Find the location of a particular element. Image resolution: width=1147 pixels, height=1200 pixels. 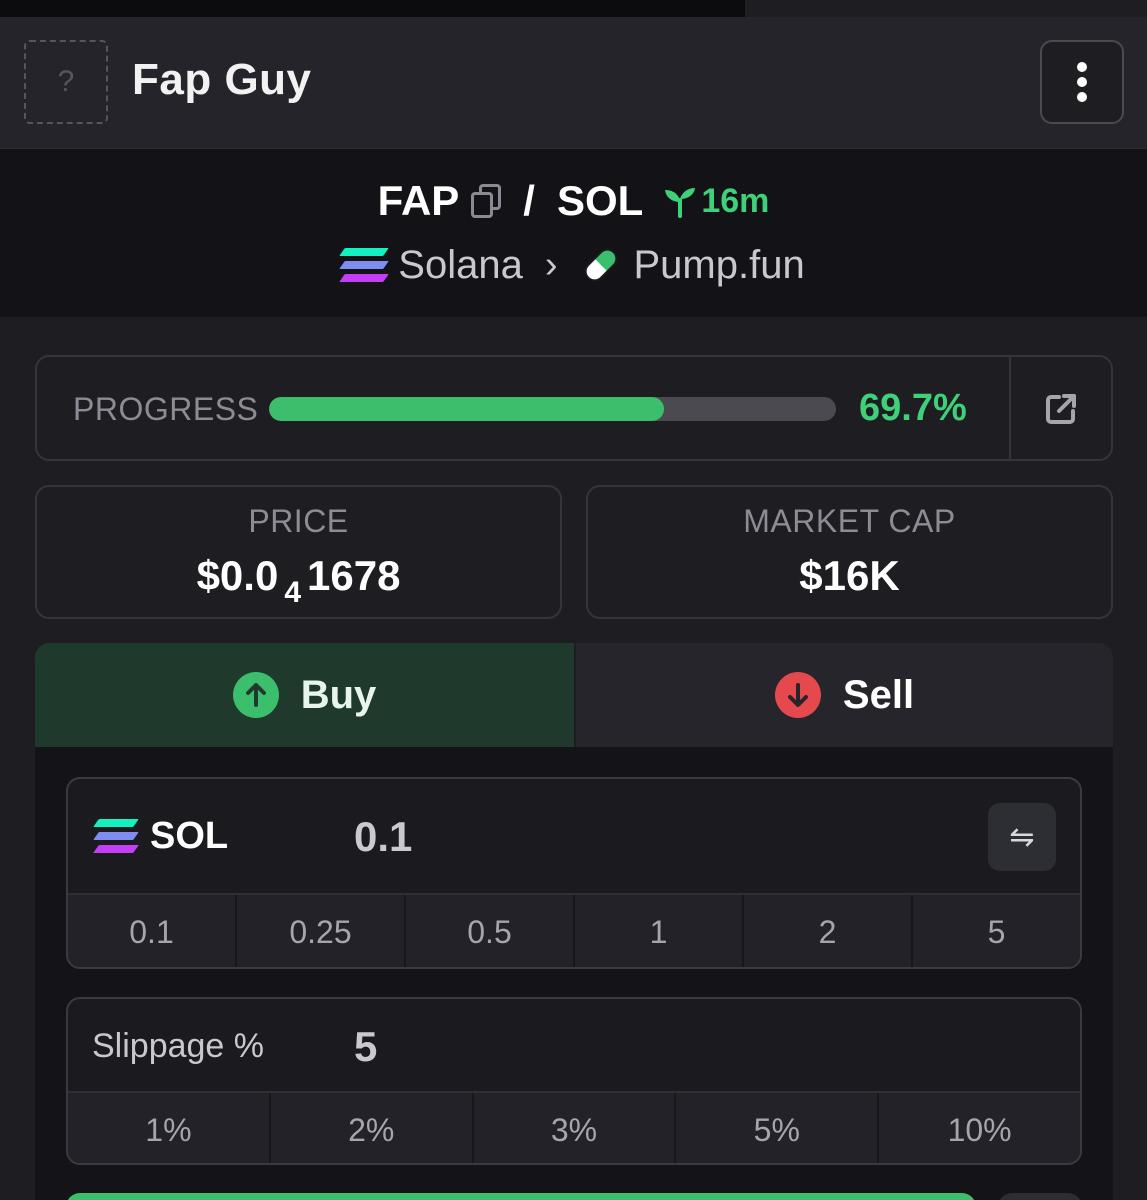

tab-sell: Sell is located at coordinates (843, 695).